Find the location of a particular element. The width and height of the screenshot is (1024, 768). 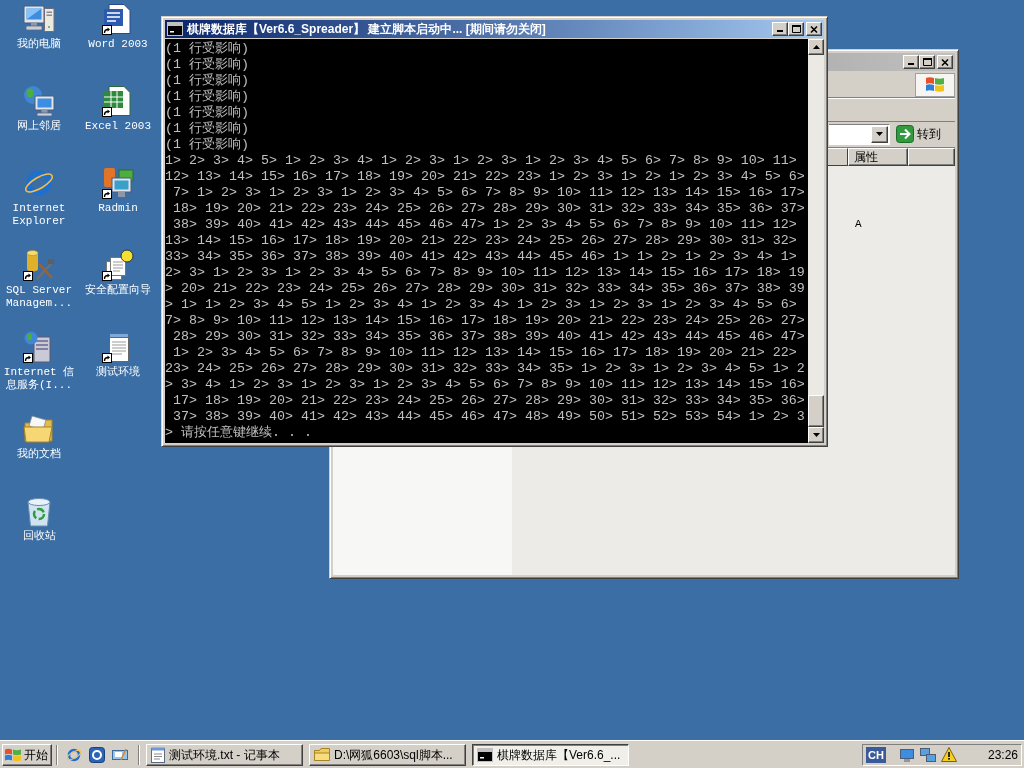

window-title: 棋牌数据库【Ver6.6_Spreader】 建立脚本启动中... [期间请勿关闭] is located at coordinates (366, 29).